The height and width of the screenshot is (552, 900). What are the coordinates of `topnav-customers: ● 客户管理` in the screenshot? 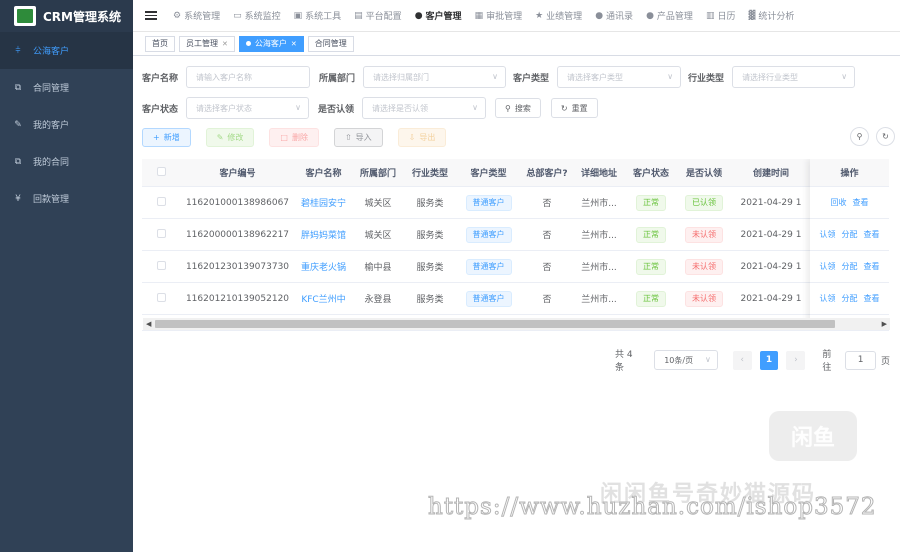 It's located at (438, 16).